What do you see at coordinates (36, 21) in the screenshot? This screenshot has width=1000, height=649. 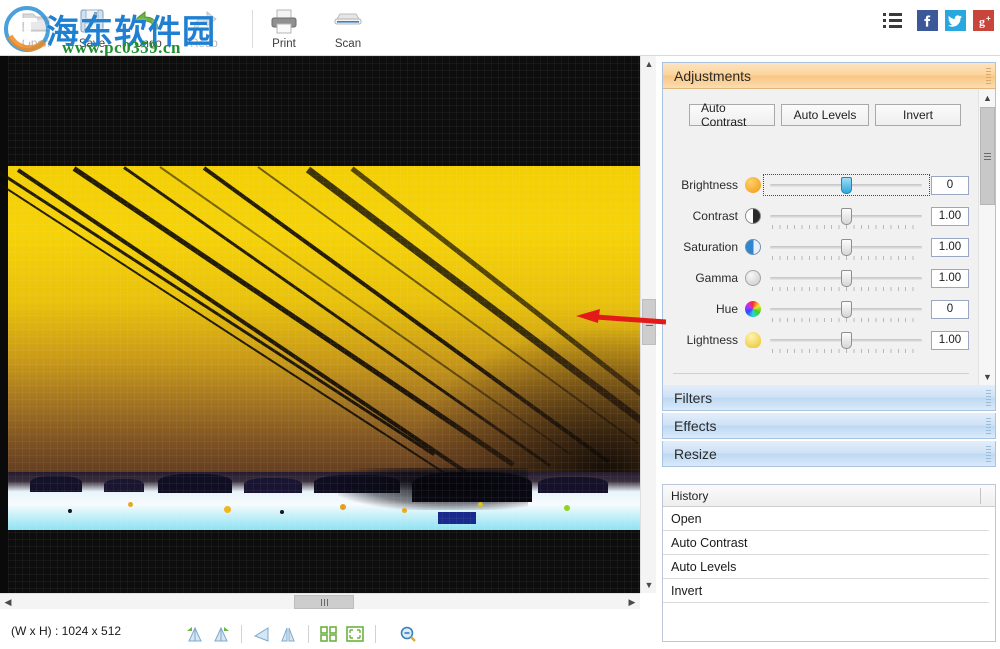 I see `folder-open-icon` at bounding box center [36, 21].